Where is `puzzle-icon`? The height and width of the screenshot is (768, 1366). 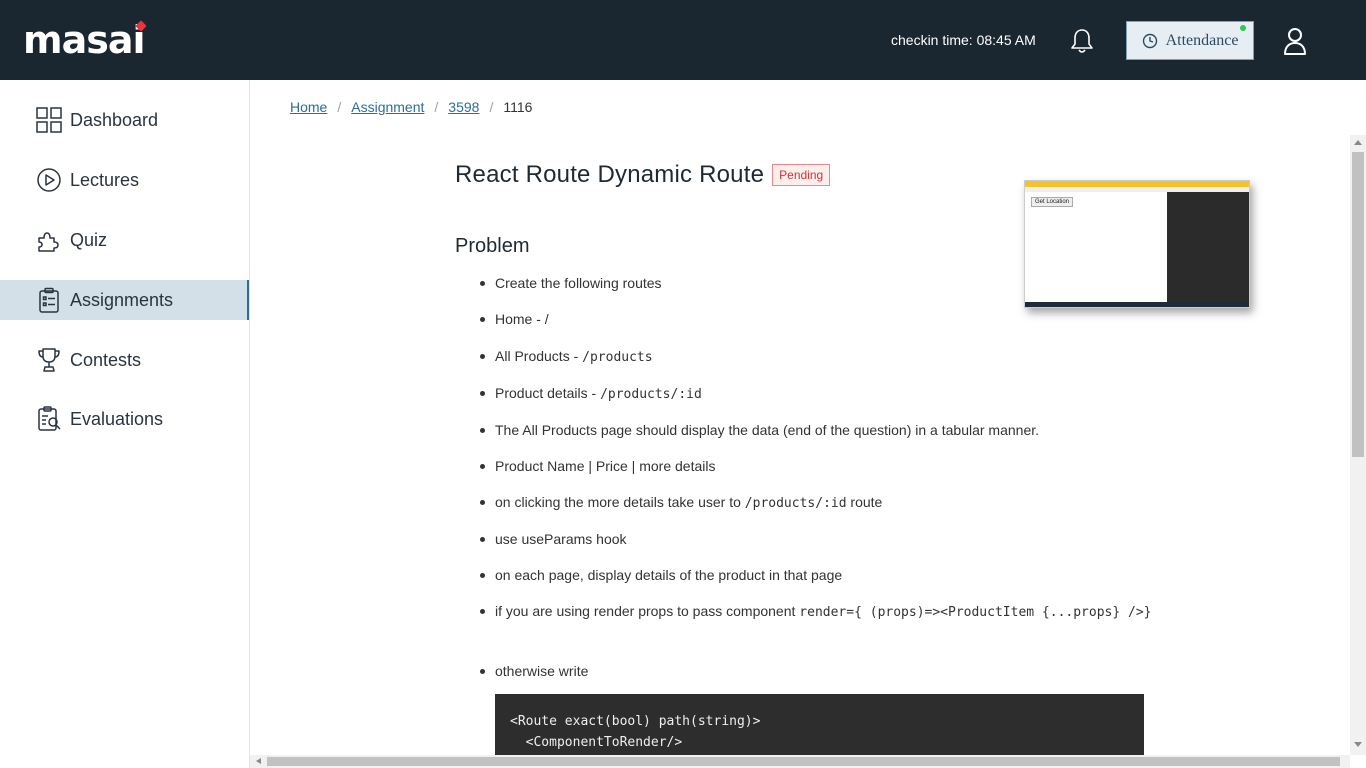 puzzle-icon is located at coordinates (49, 240).